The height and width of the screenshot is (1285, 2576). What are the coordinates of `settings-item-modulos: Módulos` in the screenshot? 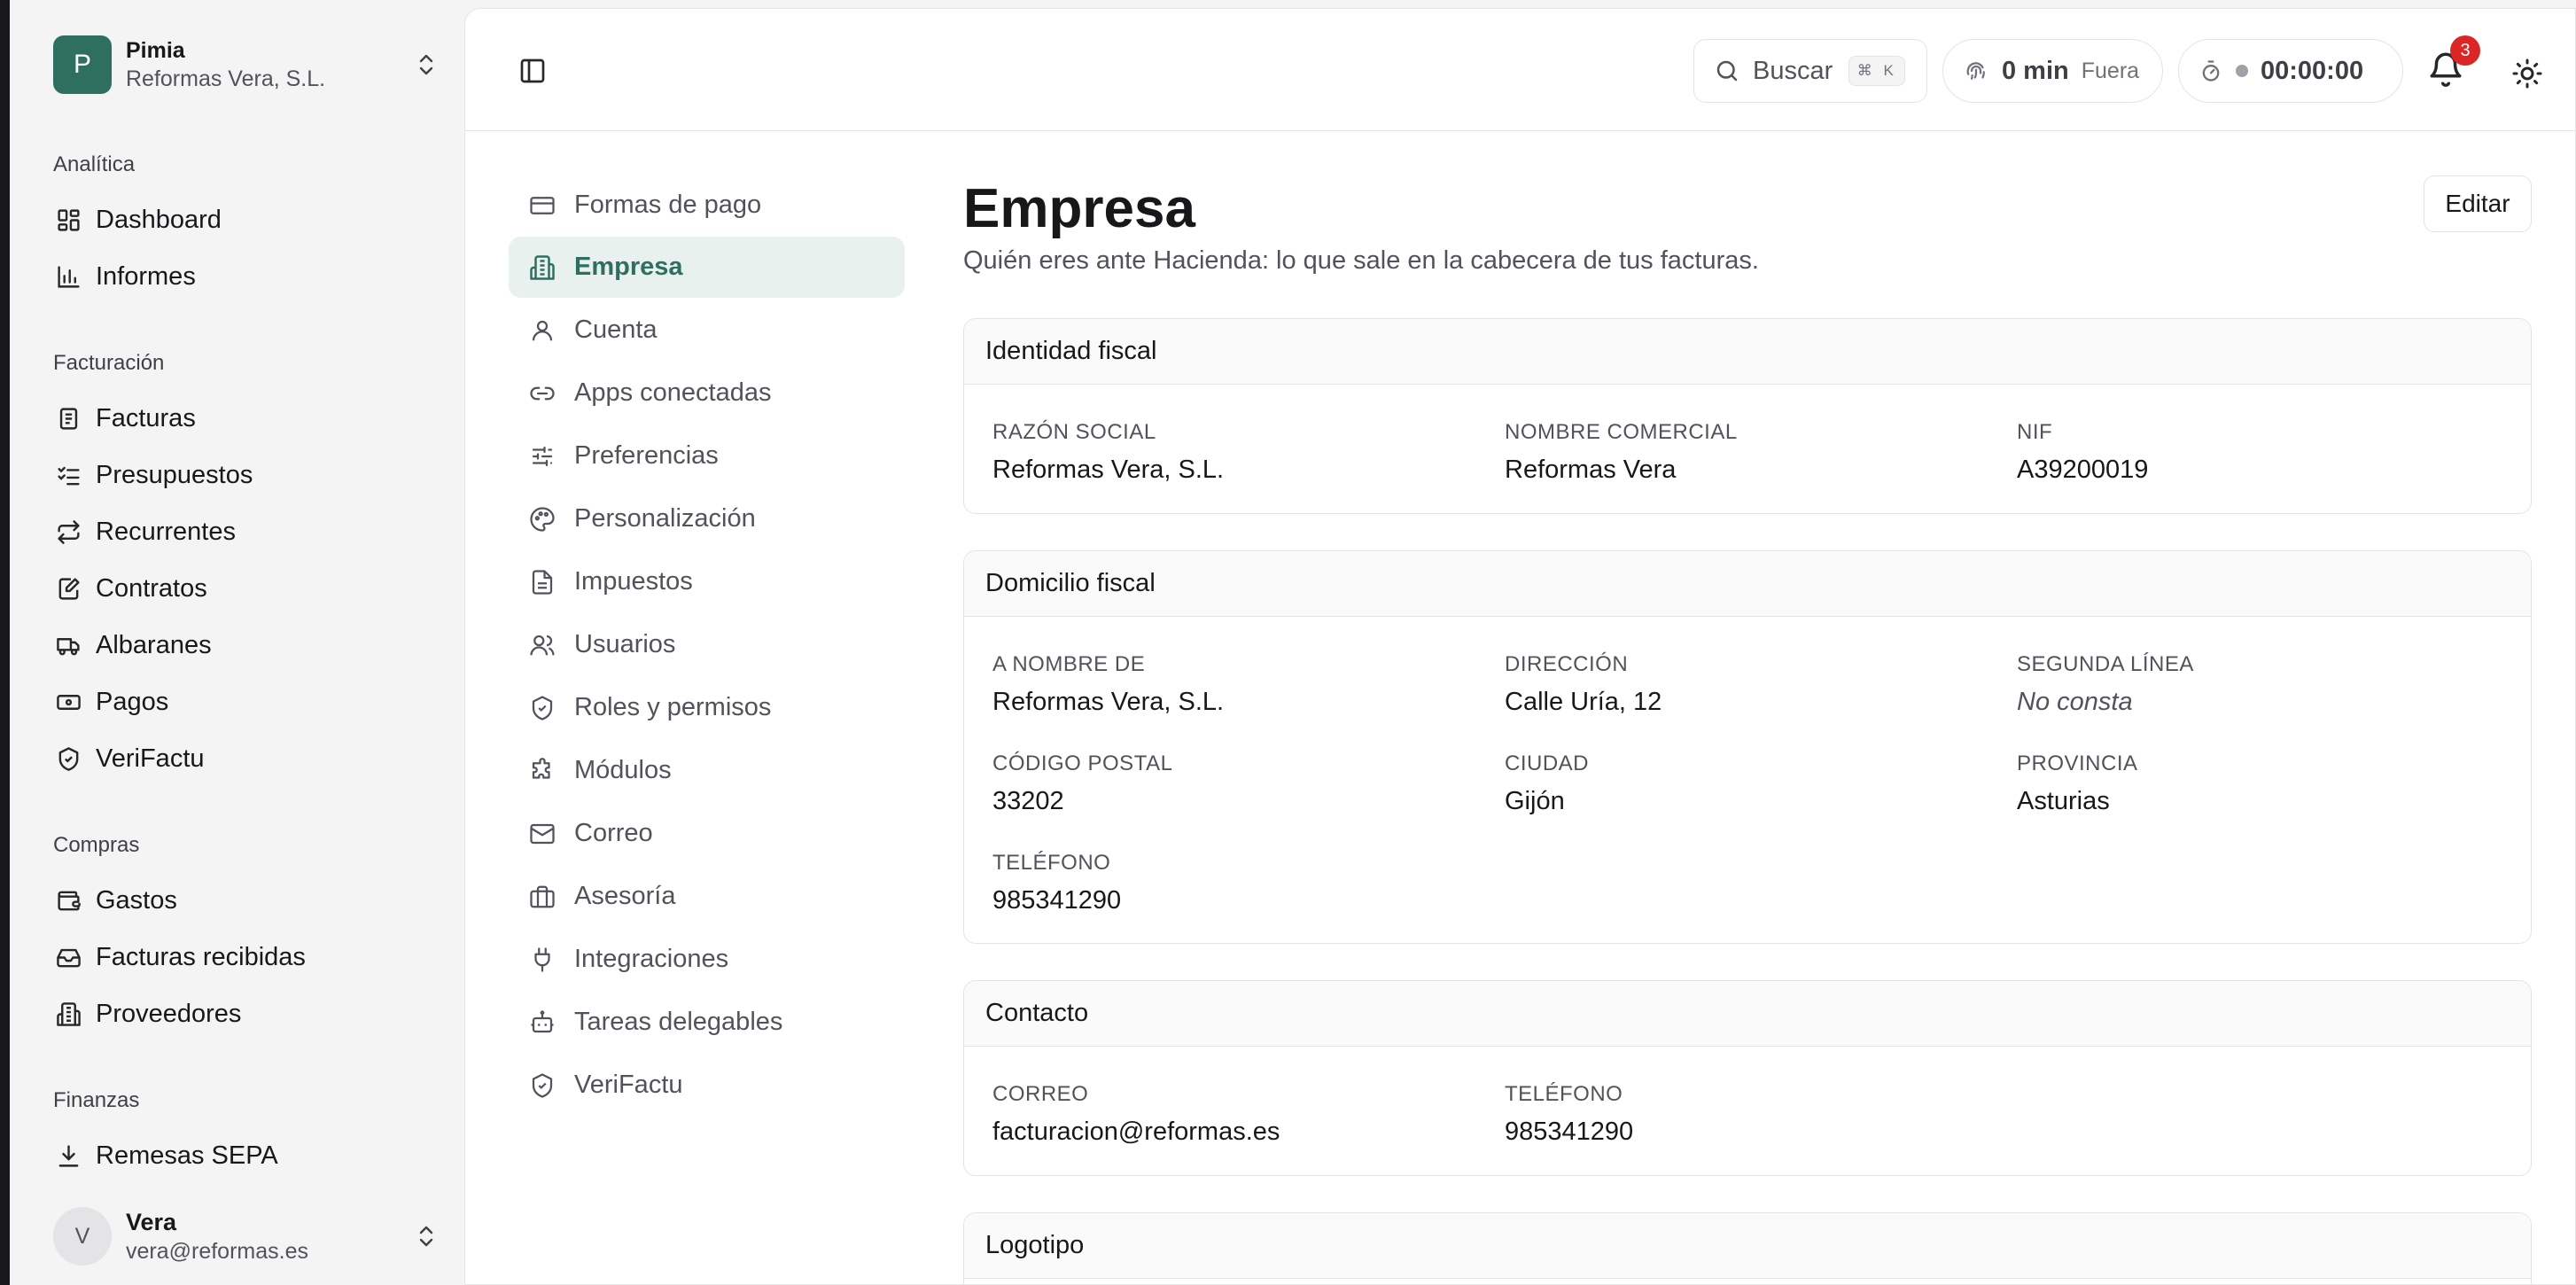 It's located at (707, 770).